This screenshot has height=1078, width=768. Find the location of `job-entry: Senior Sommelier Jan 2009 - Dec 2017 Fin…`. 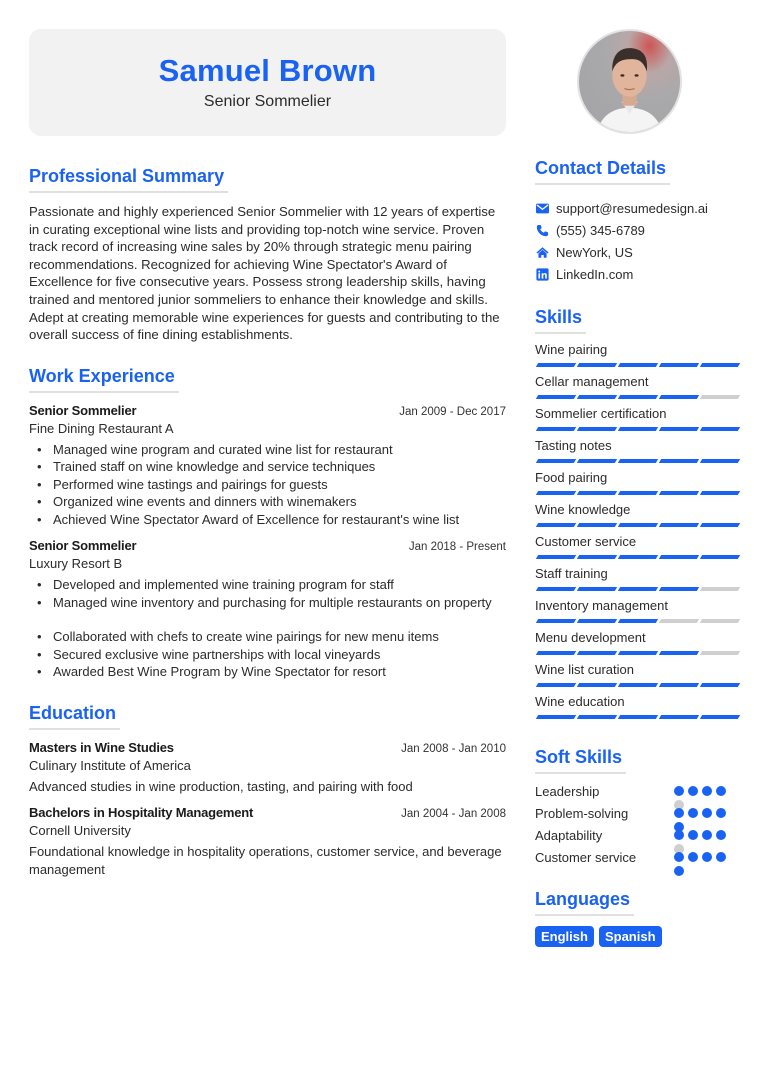

job-entry: Senior Sommelier Jan 2009 - Dec 2017 Fin… is located at coordinates (267, 466).